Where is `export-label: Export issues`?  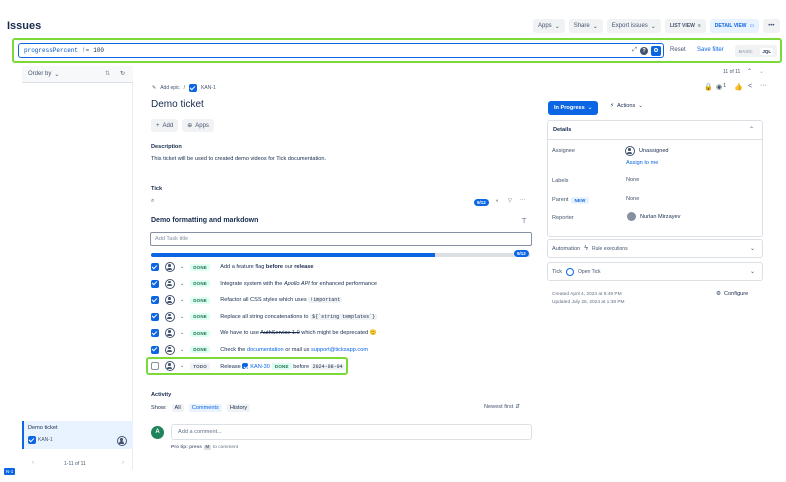 export-label: Export issues is located at coordinates (629, 26).